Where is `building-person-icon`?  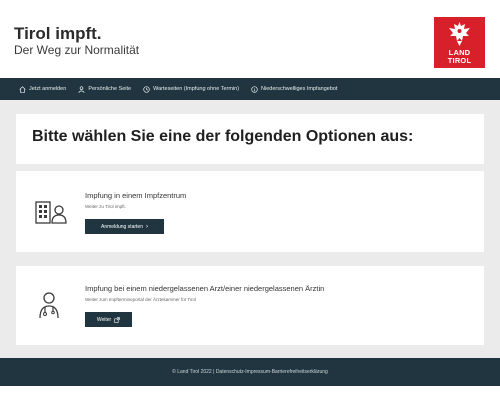
building-person-icon is located at coordinates (51, 212).